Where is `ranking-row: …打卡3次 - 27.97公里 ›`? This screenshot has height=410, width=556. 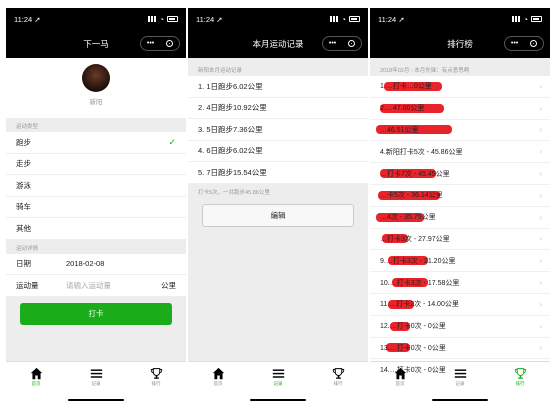 ranking-row: …打卡3次 - 27.97公里 › is located at coordinates (460, 239).